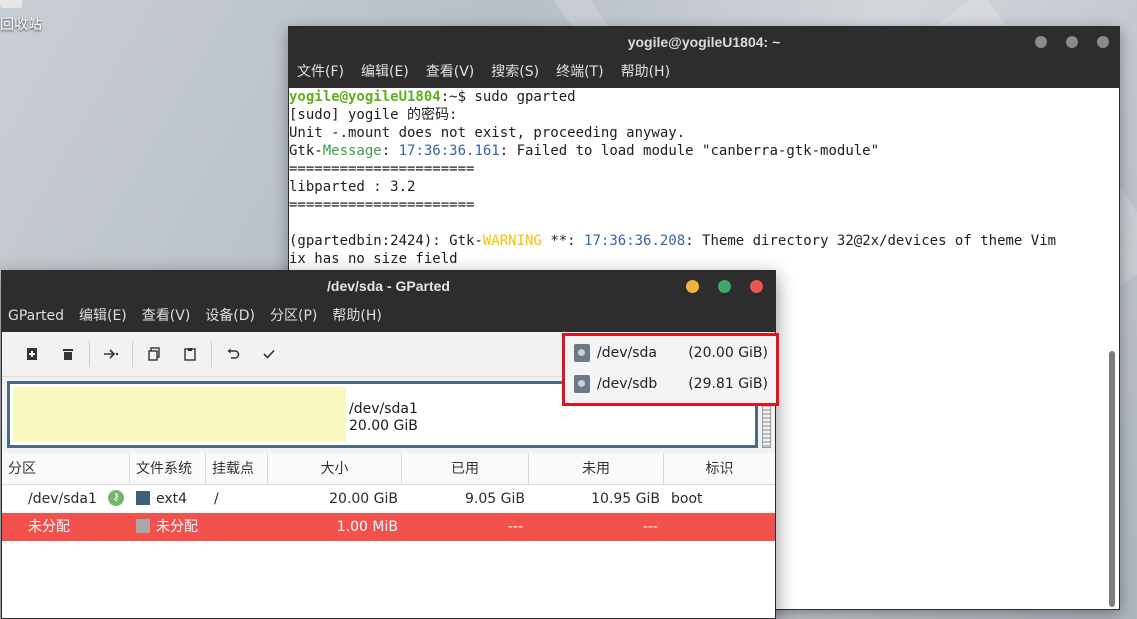 This screenshot has width=1137, height=619. Describe the element at coordinates (179, 414) in the screenshot. I see `partition-used-fill` at that location.